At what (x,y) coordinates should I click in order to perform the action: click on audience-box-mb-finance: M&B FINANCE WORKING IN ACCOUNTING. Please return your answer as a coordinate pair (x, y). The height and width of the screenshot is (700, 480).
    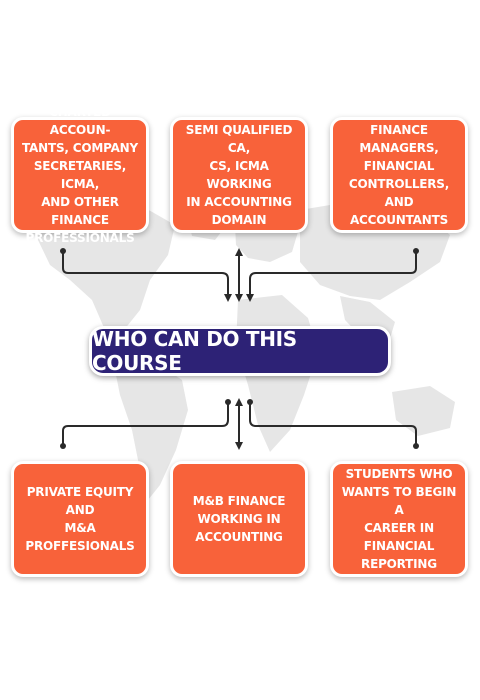
    Looking at the image, I should click on (239, 519).